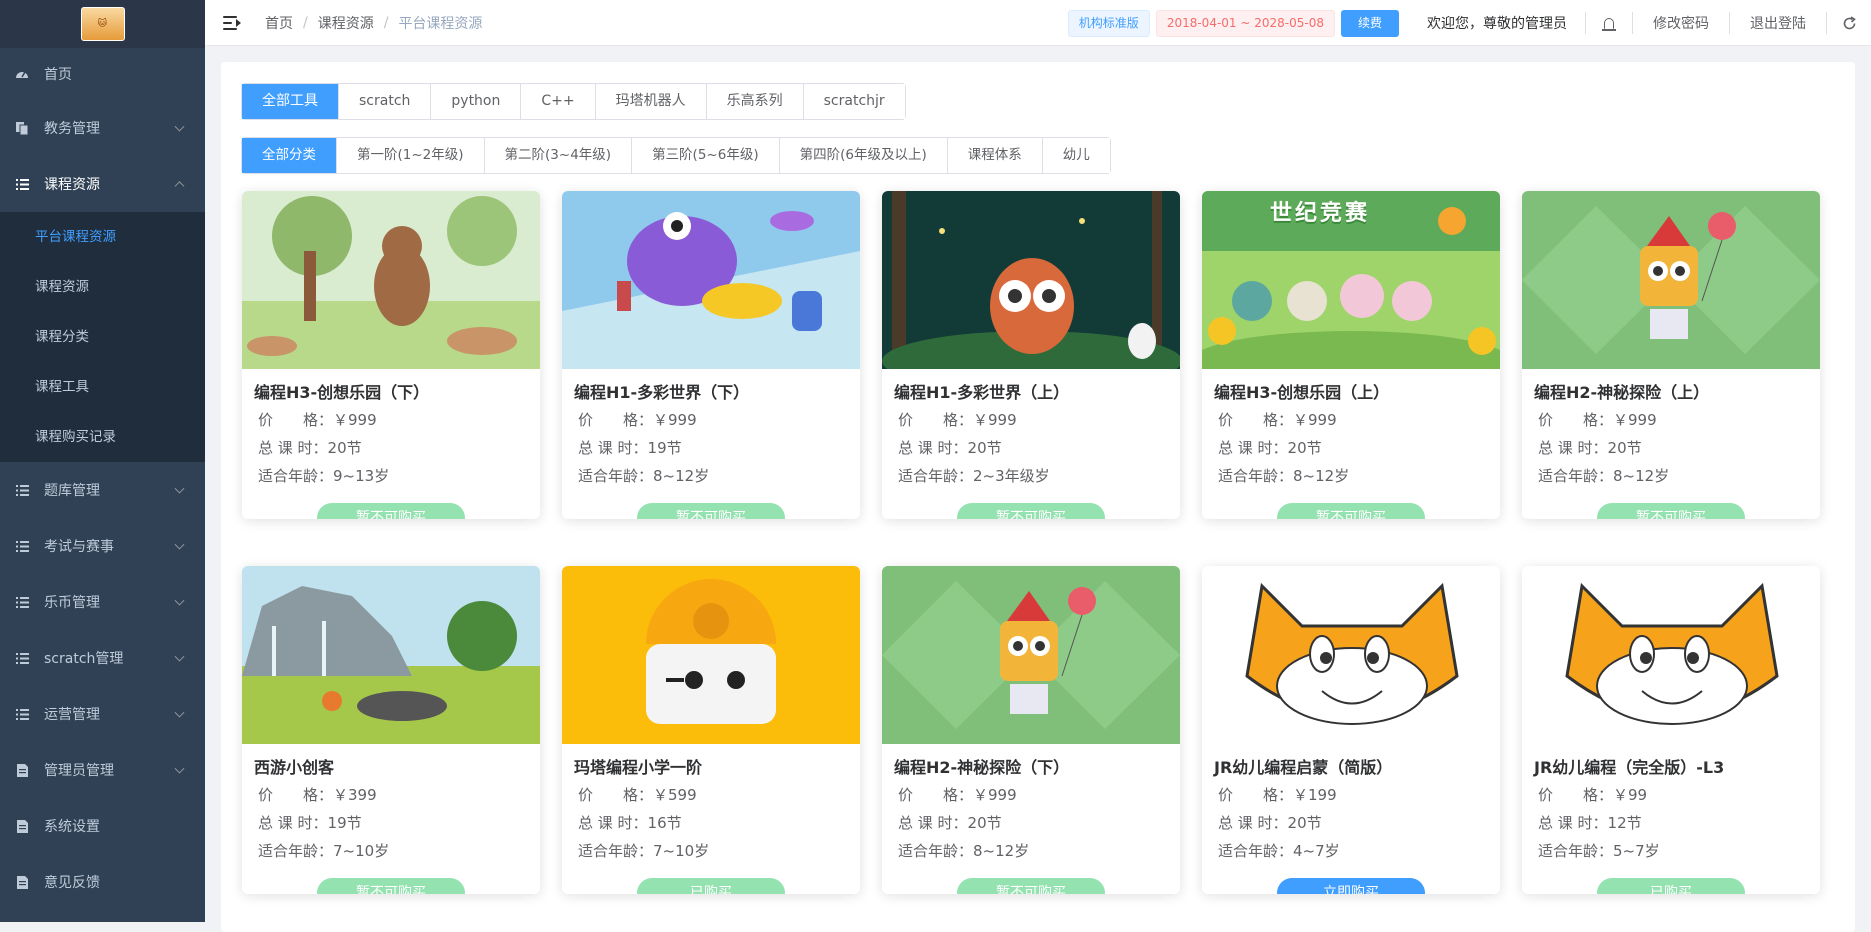 The height and width of the screenshot is (932, 1871). What do you see at coordinates (102, 237) in the screenshot?
I see `sidebar-subitem-platform-courses: 平台课程资源` at bounding box center [102, 237].